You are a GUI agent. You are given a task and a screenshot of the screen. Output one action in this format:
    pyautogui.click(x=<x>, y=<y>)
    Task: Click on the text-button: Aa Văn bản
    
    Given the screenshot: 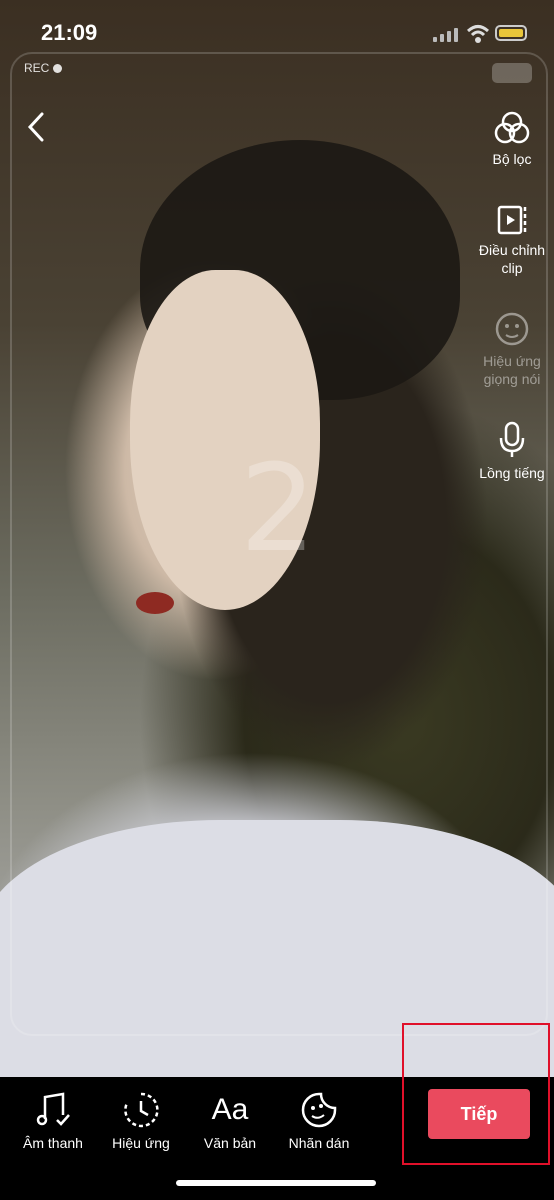 What is the action you would take?
    pyautogui.click(x=230, y=1121)
    